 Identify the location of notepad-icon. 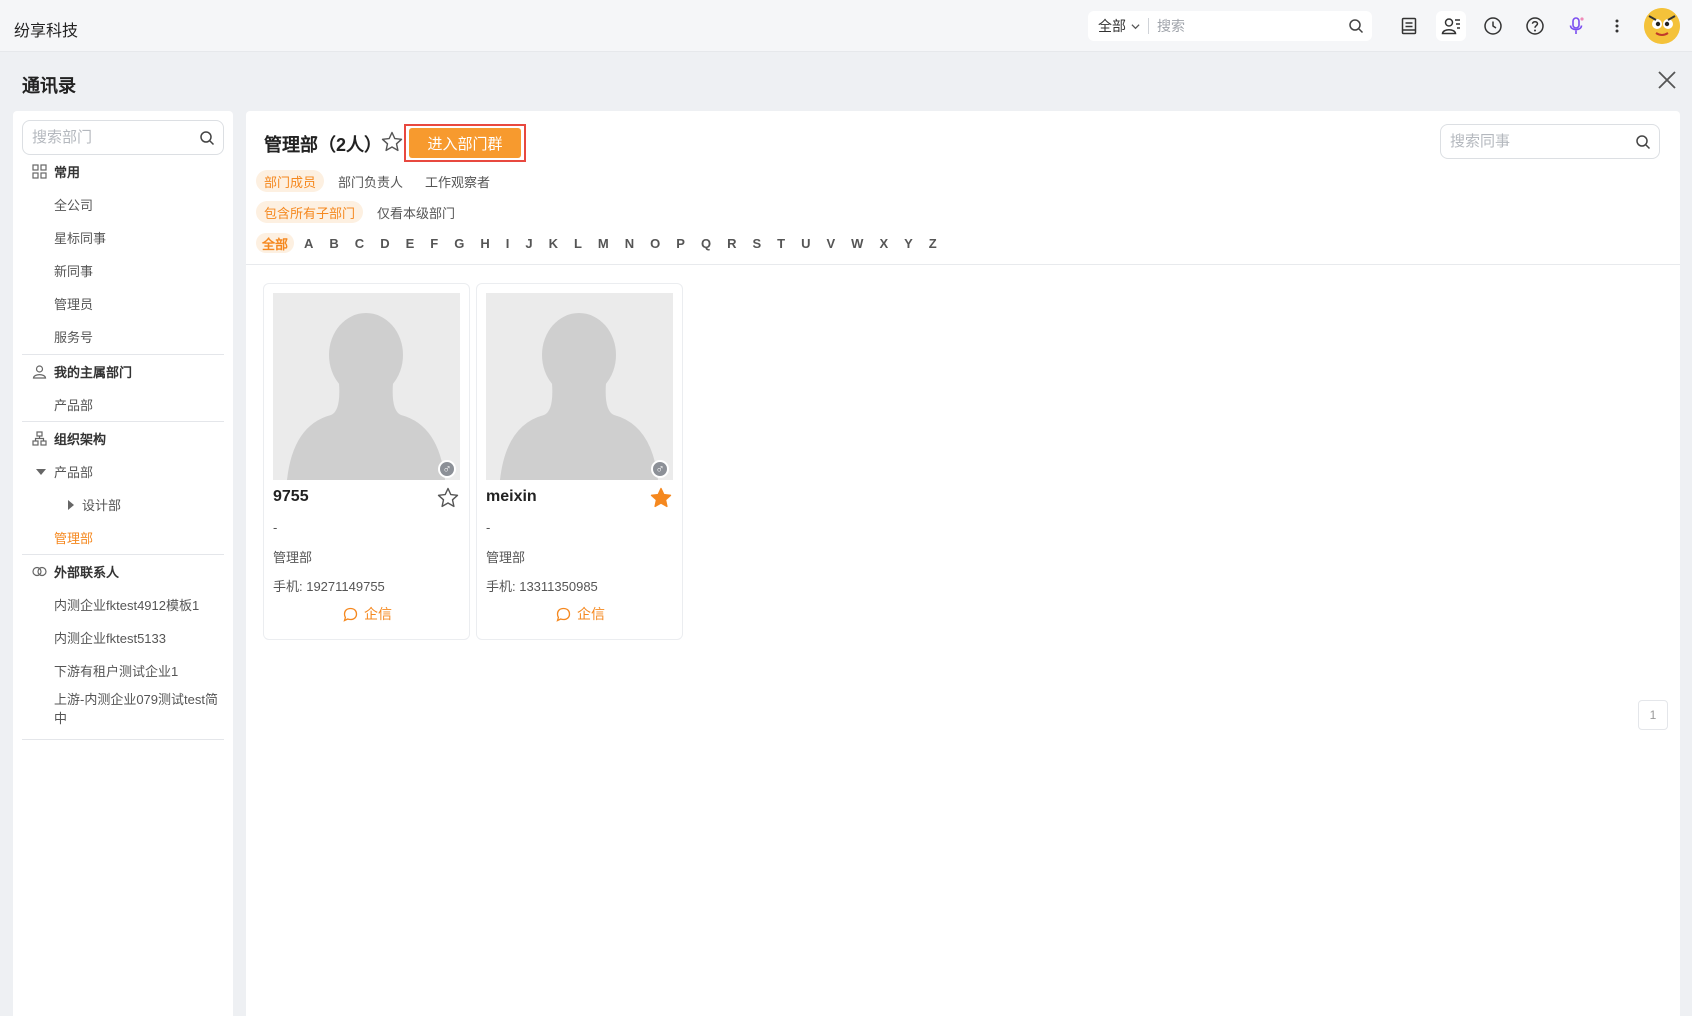
(1409, 26).